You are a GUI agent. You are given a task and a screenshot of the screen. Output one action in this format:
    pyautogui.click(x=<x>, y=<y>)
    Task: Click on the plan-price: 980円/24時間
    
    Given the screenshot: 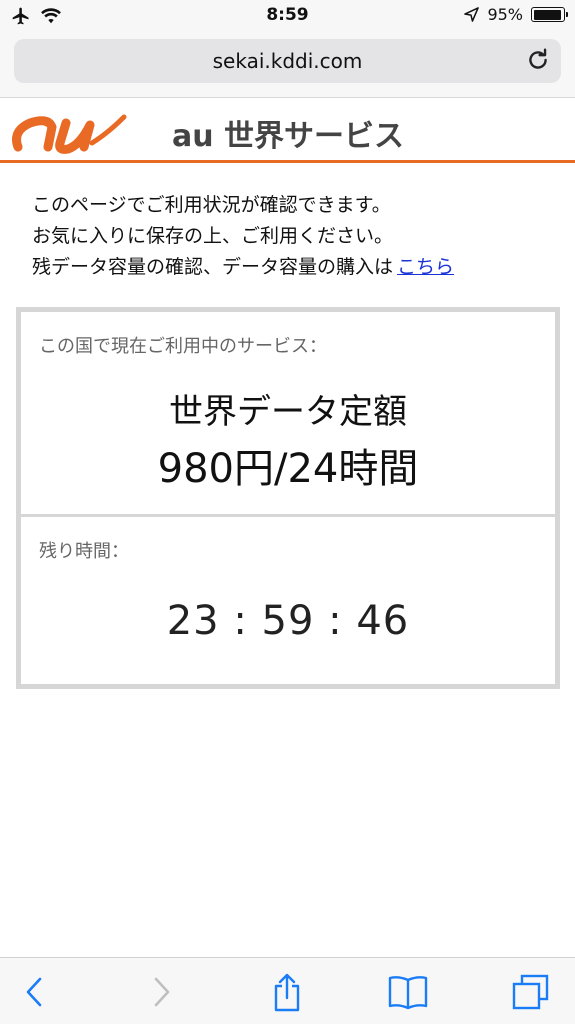 What is the action you would take?
    pyautogui.click(x=288, y=469)
    